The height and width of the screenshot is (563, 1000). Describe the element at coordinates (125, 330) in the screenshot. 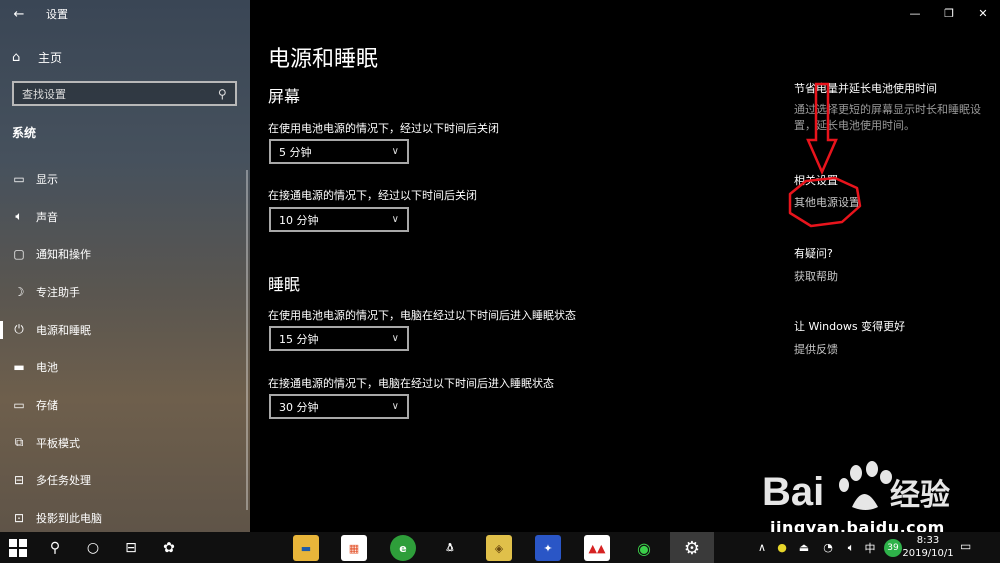

I see `sidebar-item-power-sleep: ⏻ 电源和睡眠` at that location.